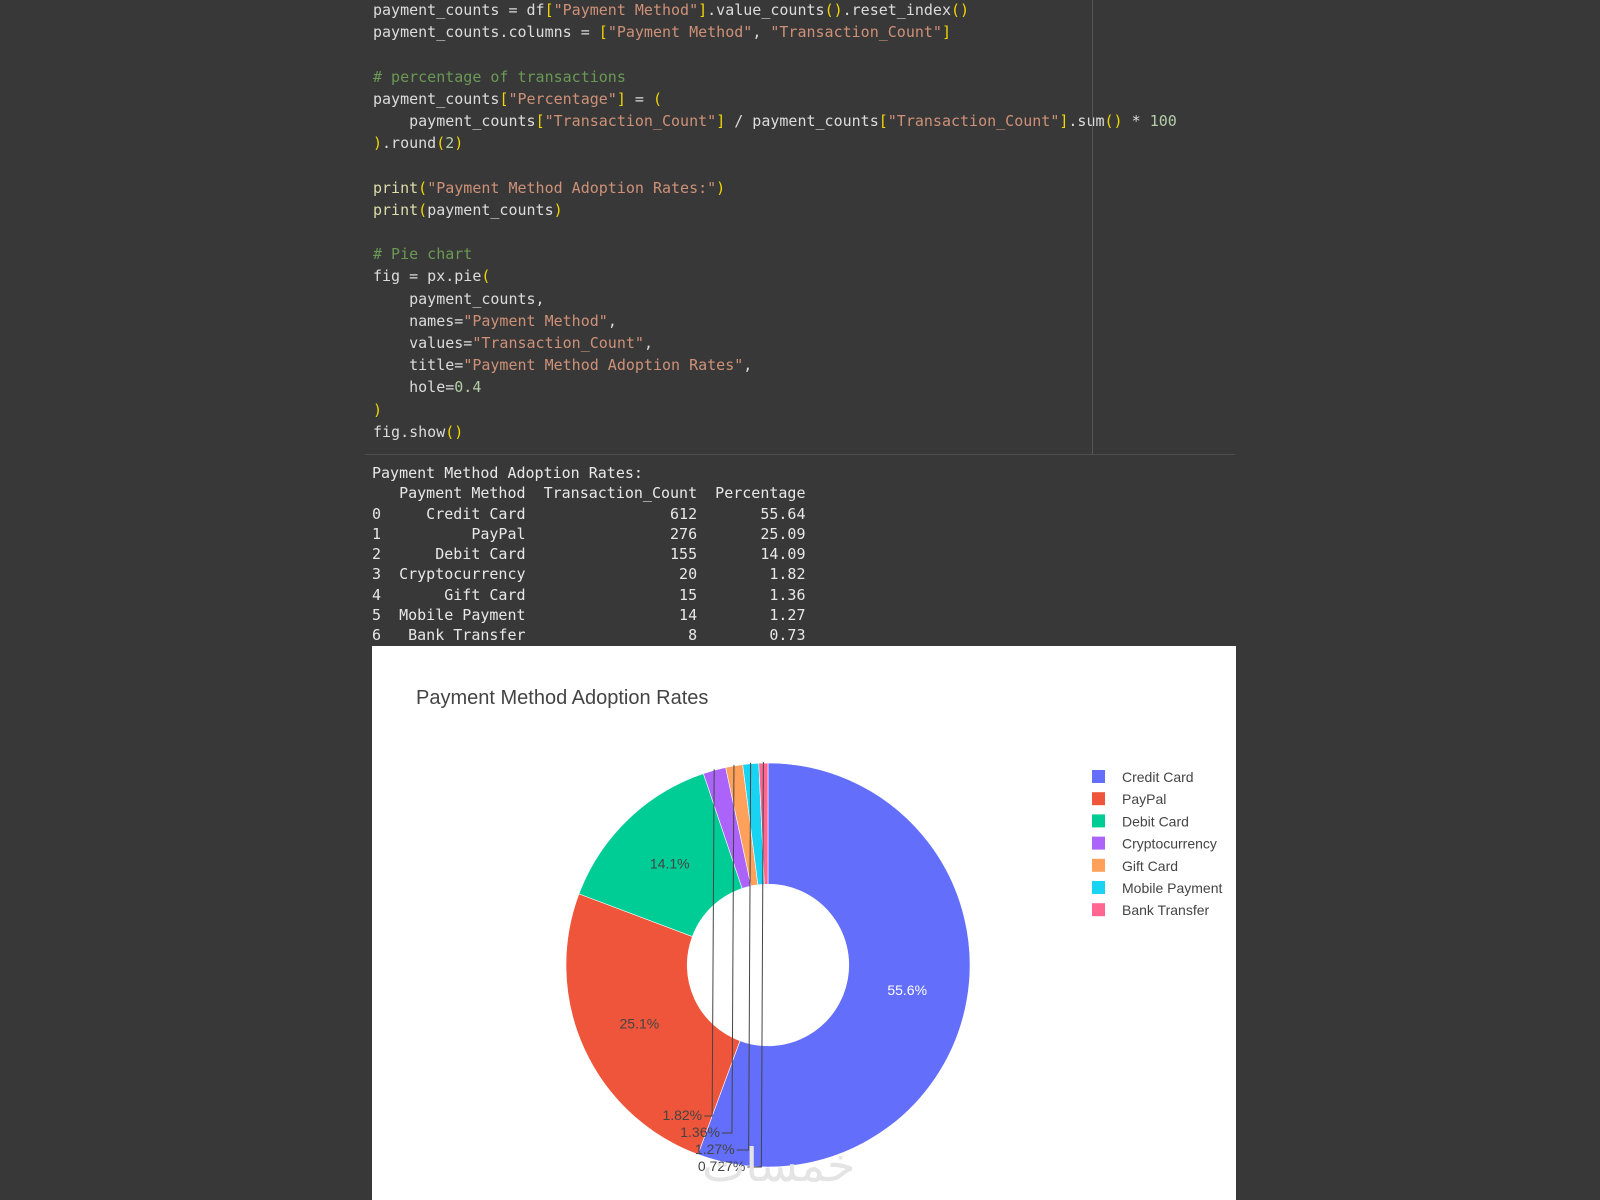  What do you see at coordinates (409, 143) in the screenshot?
I see `code-token: .round` at bounding box center [409, 143].